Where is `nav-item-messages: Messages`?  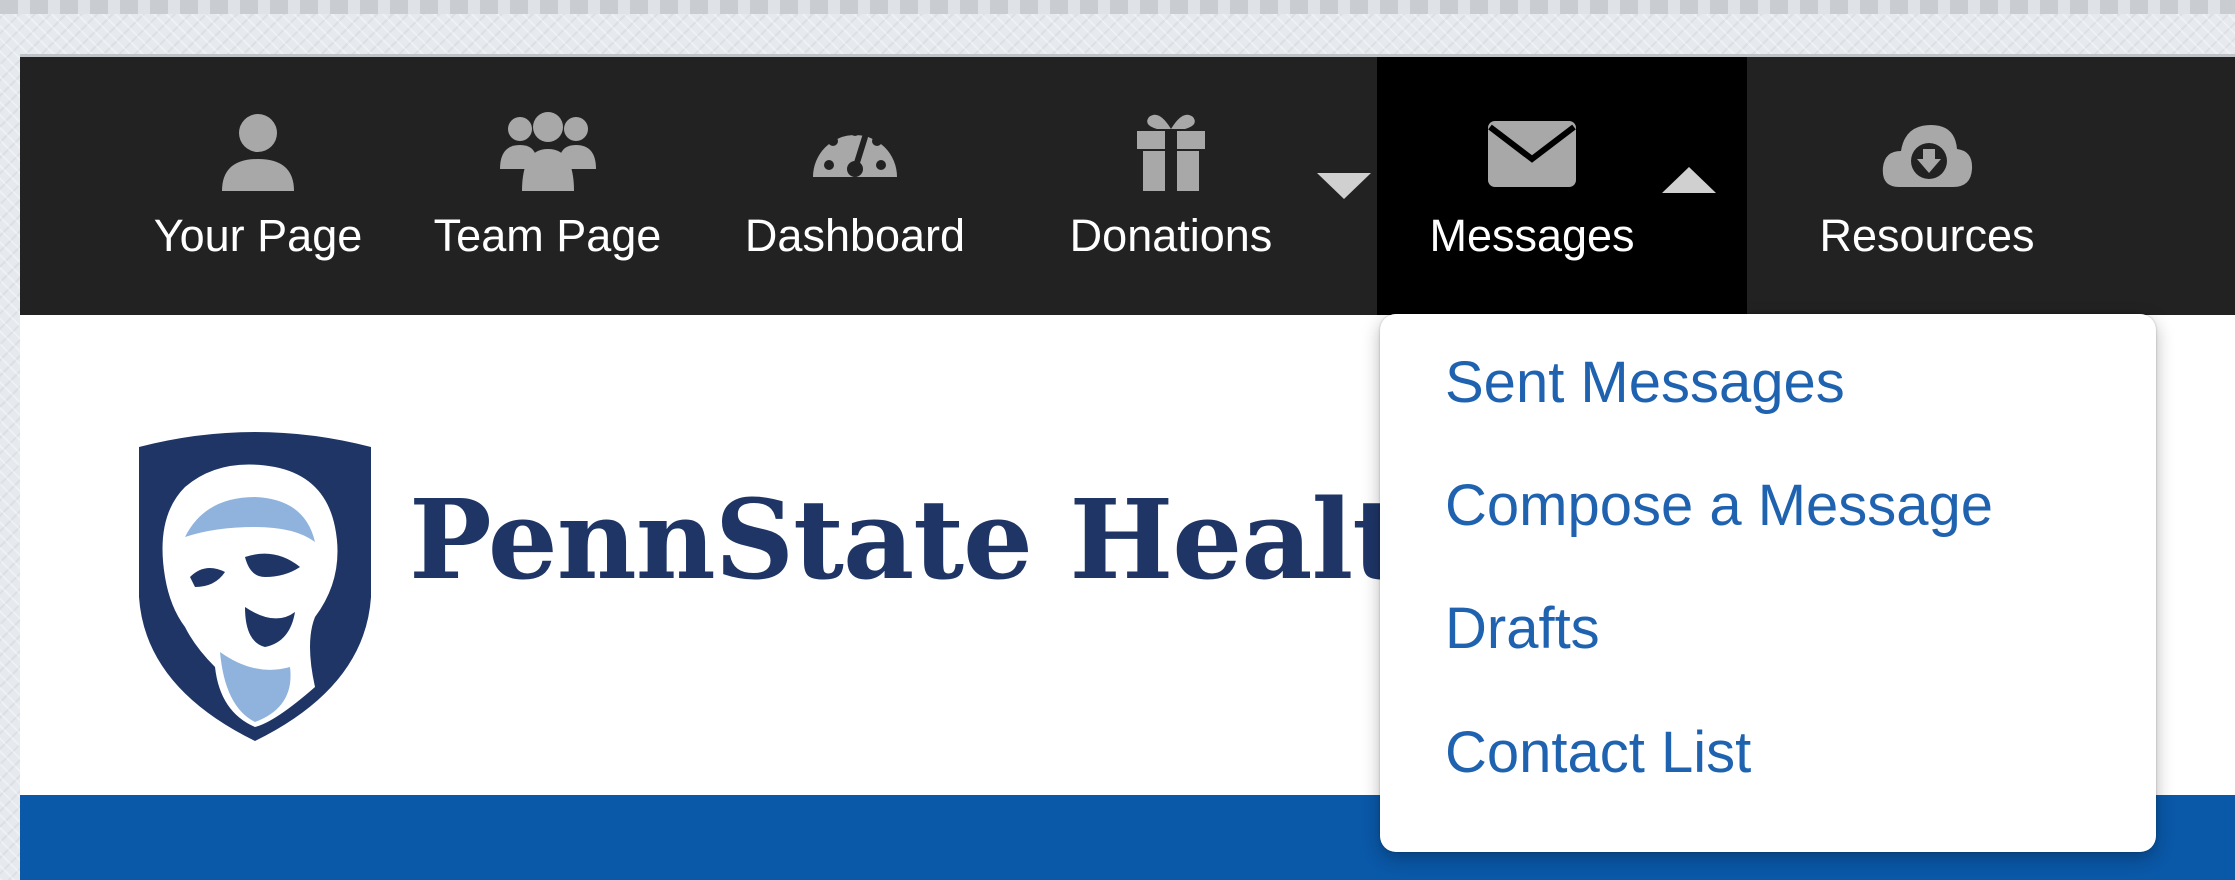
nav-item-messages: Messages is located at coordinates (1562, 186).